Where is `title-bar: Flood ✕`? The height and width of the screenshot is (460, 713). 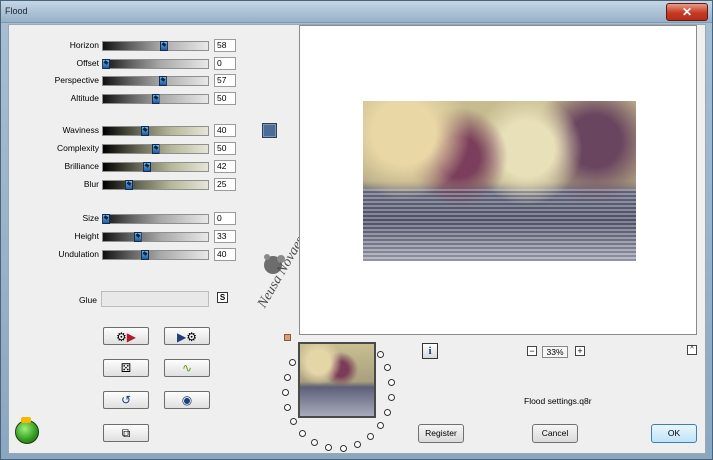 title-bar: Flood ✕ is located at coordinates (356, 12).